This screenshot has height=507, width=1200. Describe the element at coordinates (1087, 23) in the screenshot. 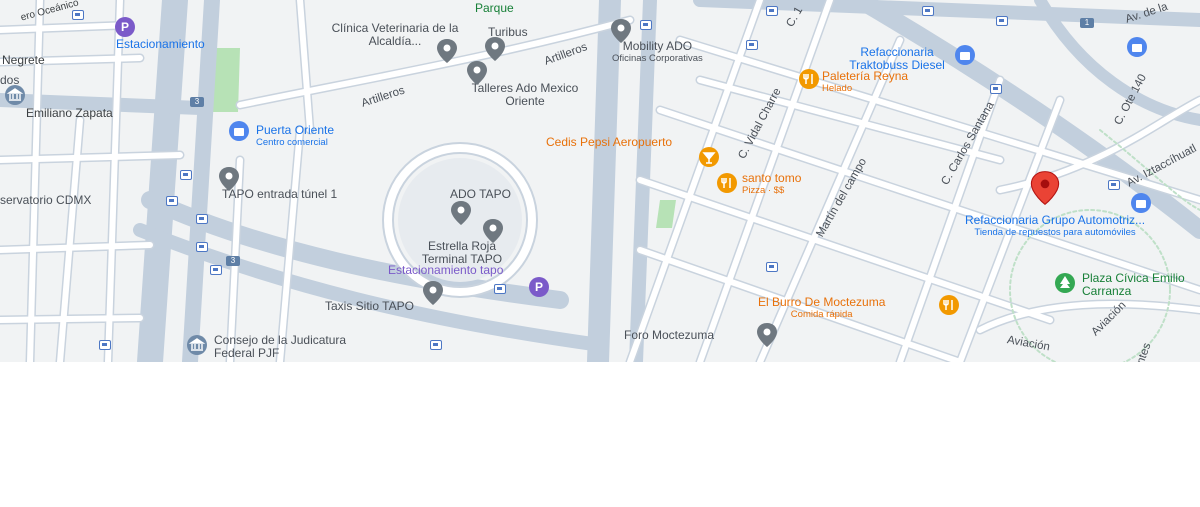

I see `route-shield: 1` at that location.